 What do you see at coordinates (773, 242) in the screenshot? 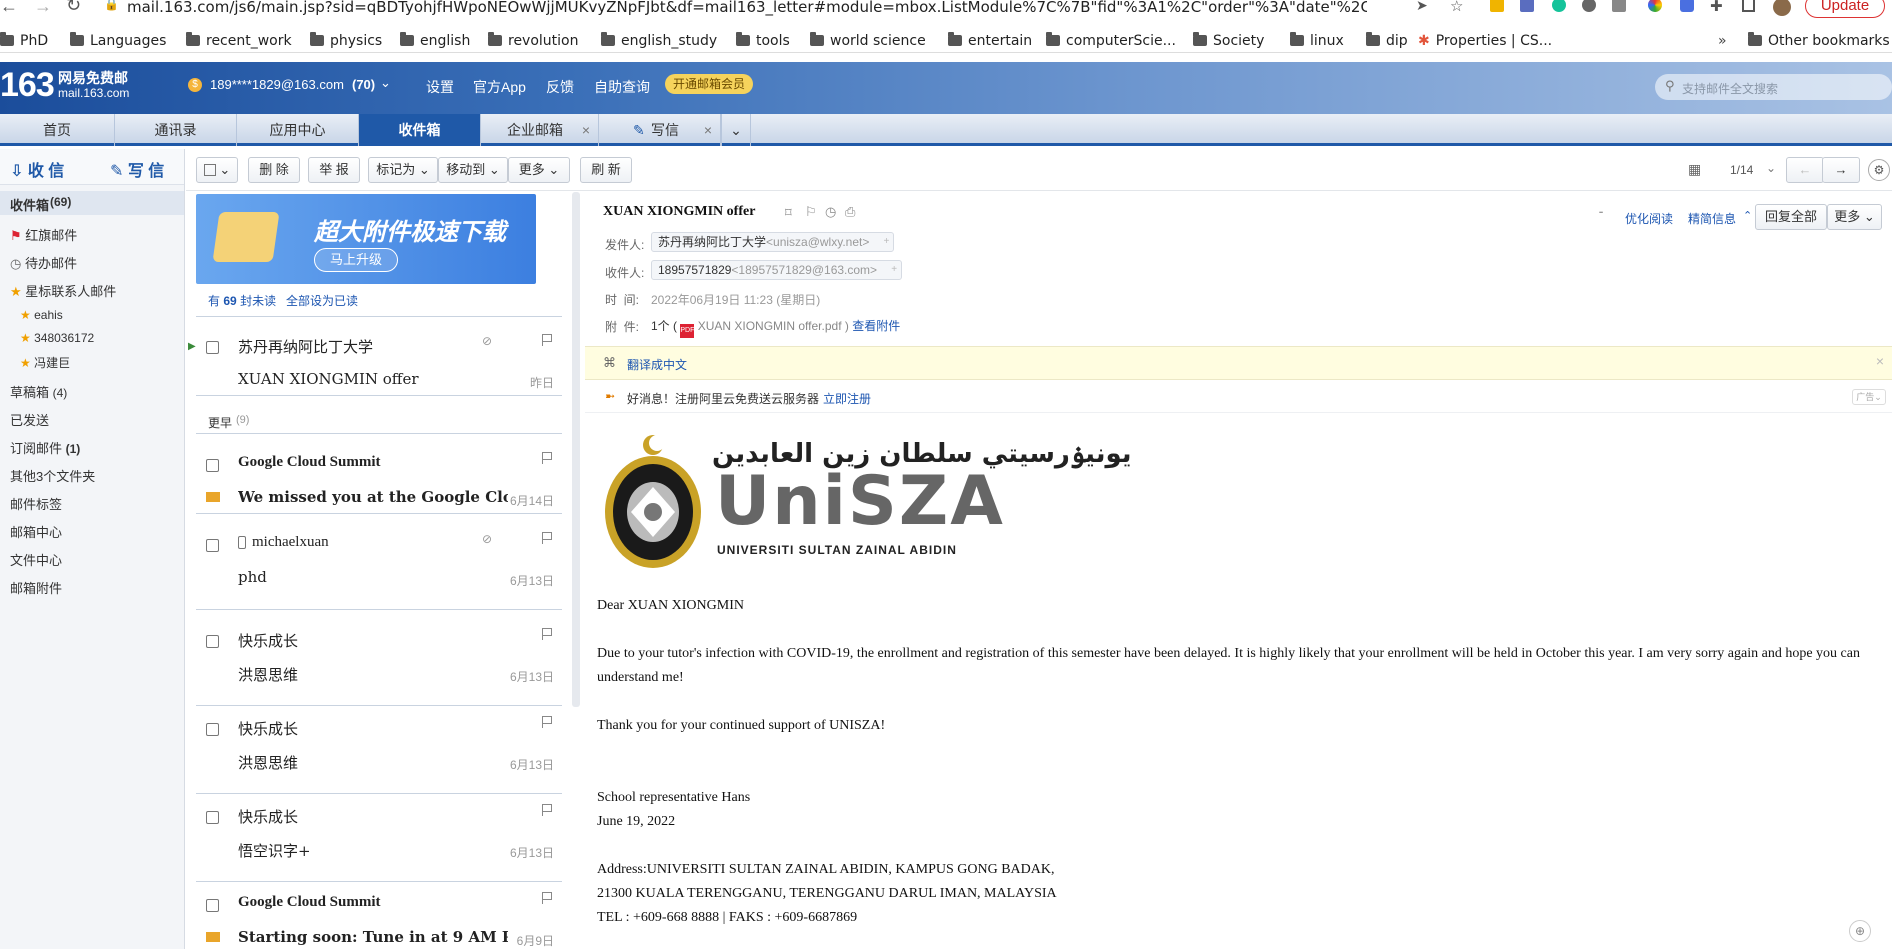
I see `sender-chip: 苏丹再纳阿比丁大学<unisza@wlxy.net> +` at bounding box center [773, 242].